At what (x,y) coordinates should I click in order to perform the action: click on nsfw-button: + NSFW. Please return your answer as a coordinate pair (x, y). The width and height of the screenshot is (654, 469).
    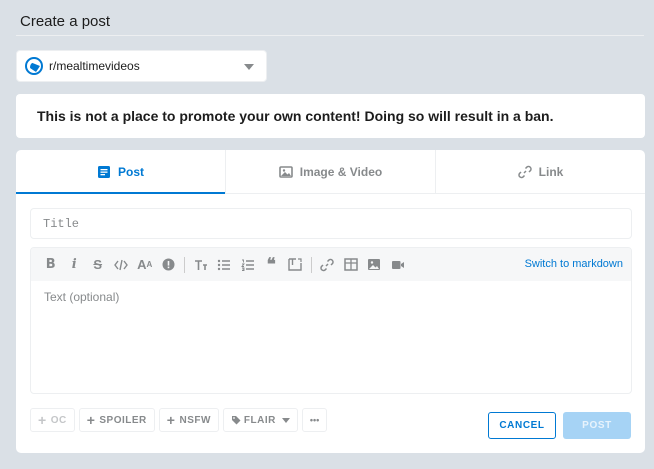
    Looking at the image, I should click on (188, 420).